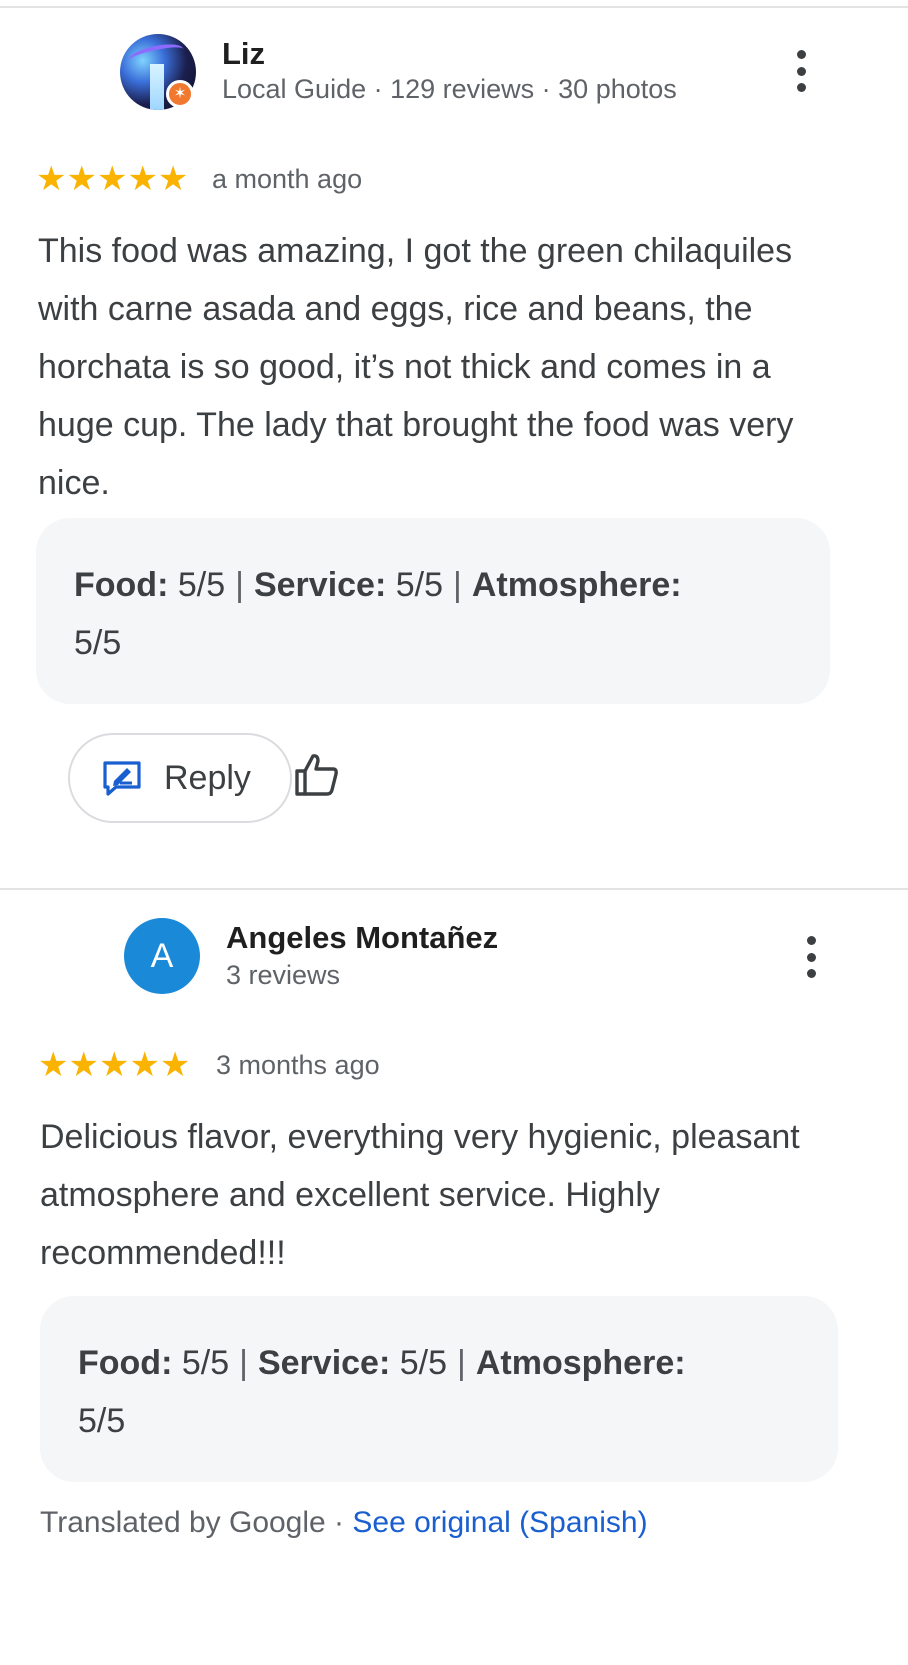 This screenshot has width=908, height=1665. What do you see at coordinates (449, 89) in the screenshot?
I see `reviewer-meta: Local Guide · 129 reviews · 30 photos` at bounding box center [449, 89].